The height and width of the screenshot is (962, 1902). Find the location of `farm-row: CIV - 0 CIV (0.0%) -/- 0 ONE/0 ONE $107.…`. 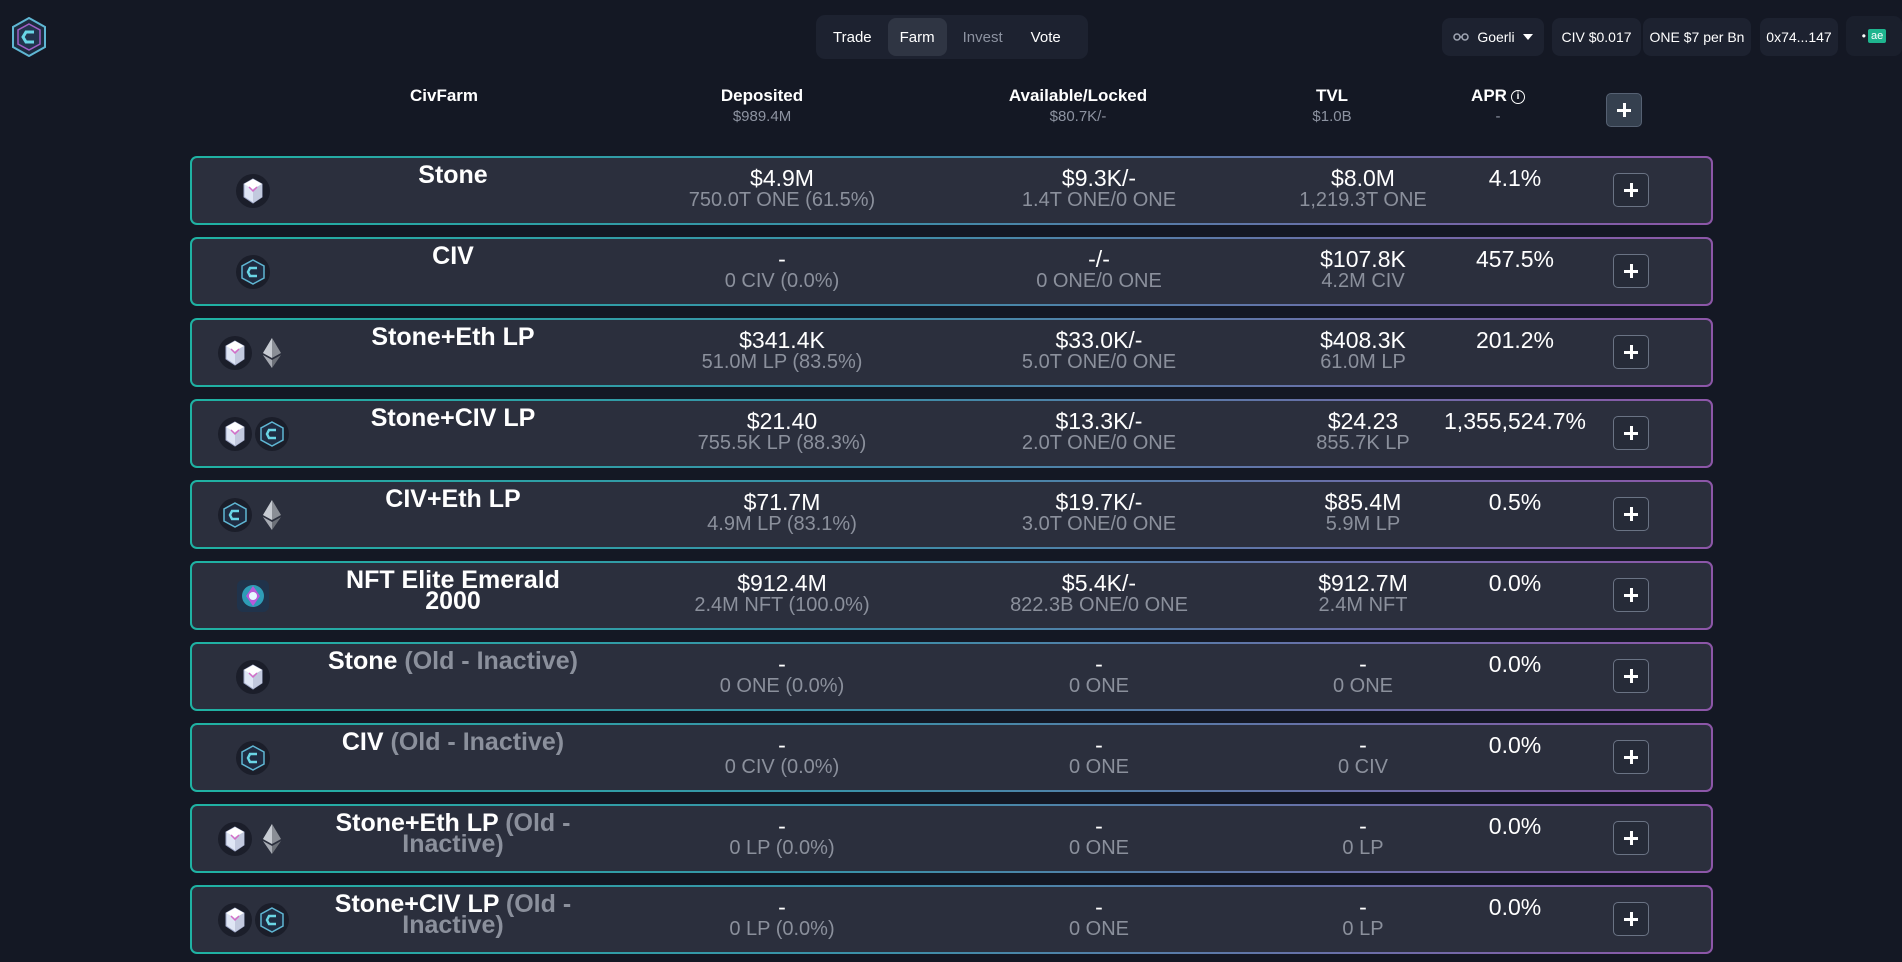

farm-row: CIV - 0 CIV (0.0%) -/- 0 ONE/0 ONE $107.… is located at coordinates (951, 271).